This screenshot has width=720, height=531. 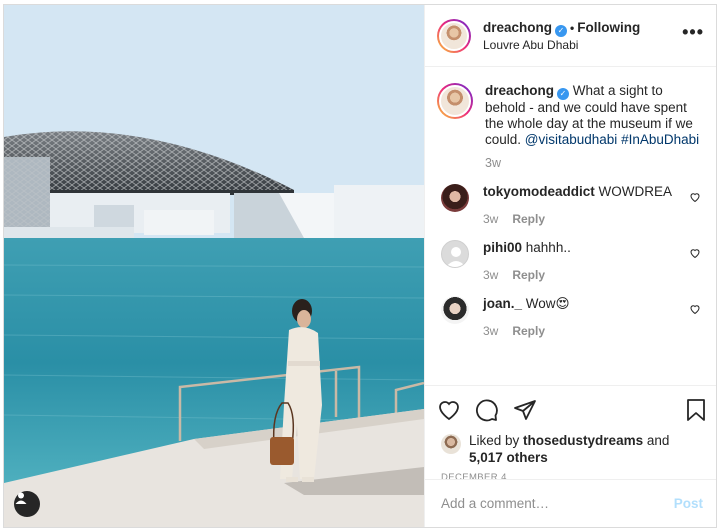 I want to click on author-avatar, so click(x=454, y=35).